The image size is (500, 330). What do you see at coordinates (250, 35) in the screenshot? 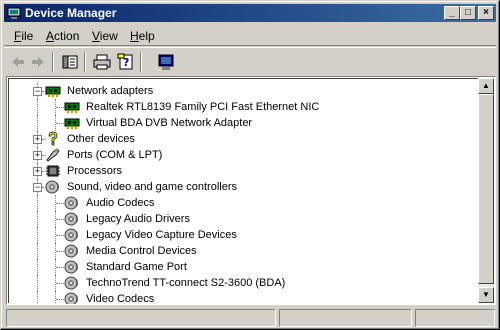
I see `menu-bar: File Action View Help` at bounding box center [250, 35].